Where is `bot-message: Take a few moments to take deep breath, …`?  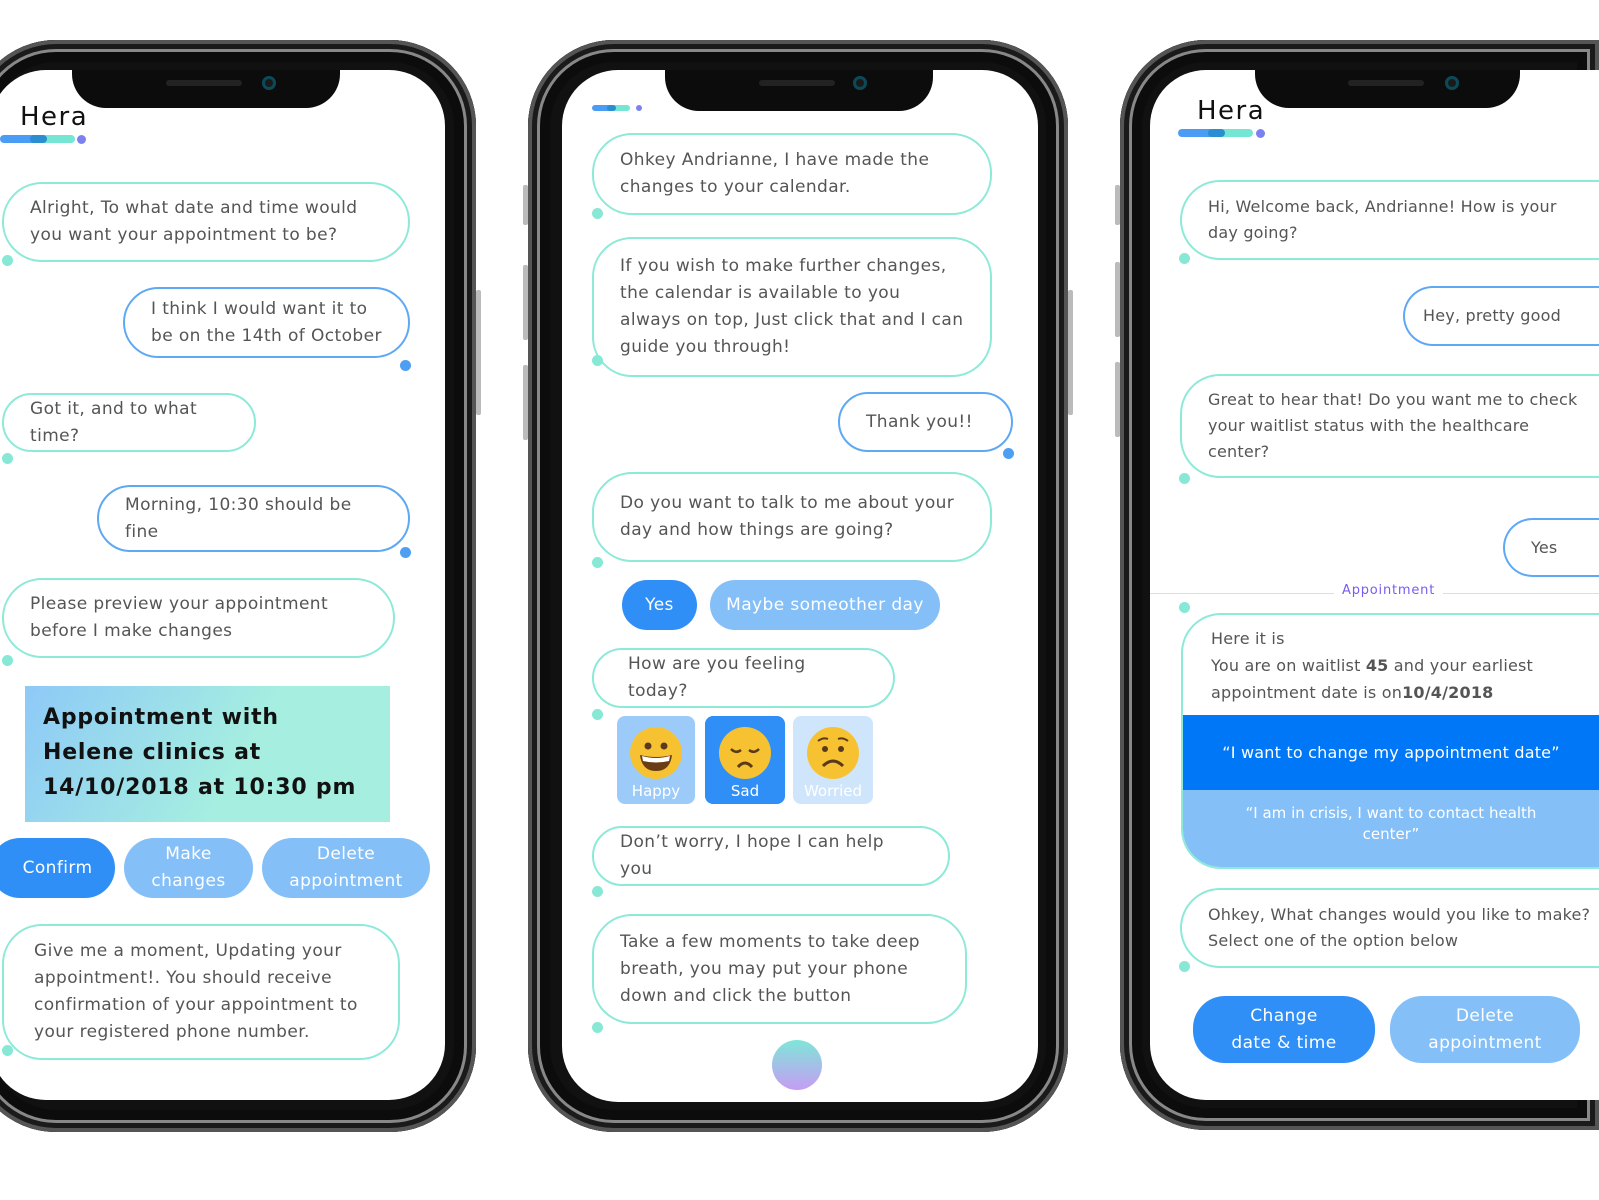 bot-message: Take a few moments to take deep breath, … is located at coordinates (779, 969).